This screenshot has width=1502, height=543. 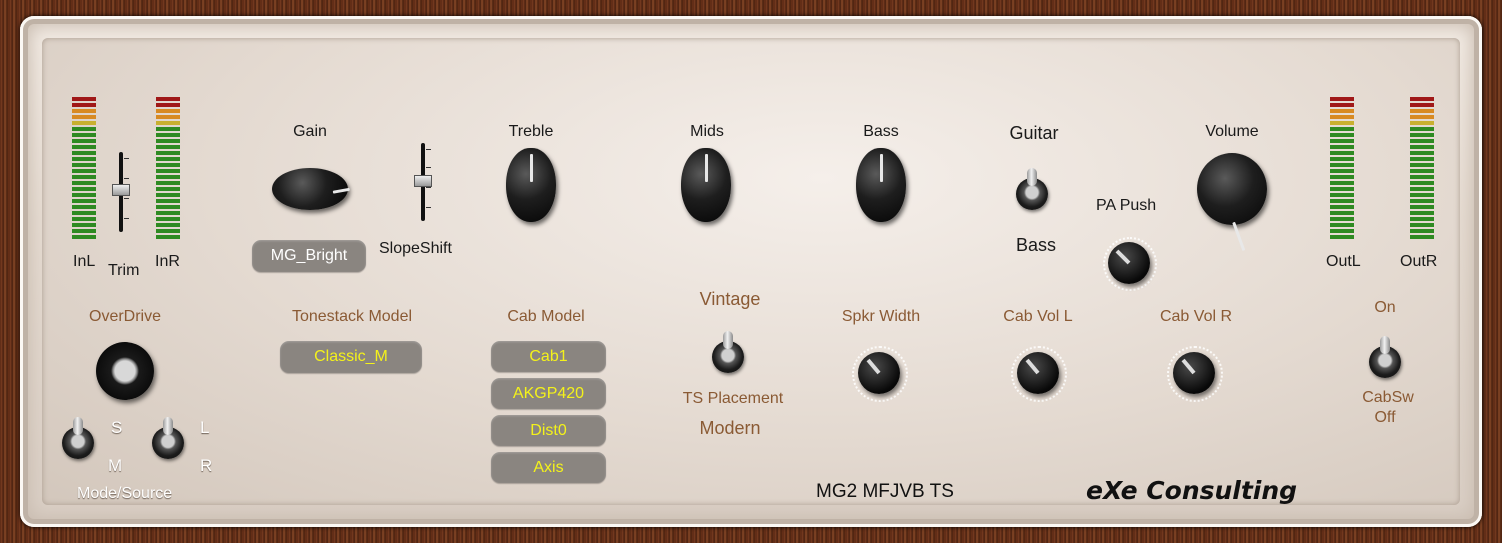 I want to click on bass-label: Bass, so click(x=881, y=131).